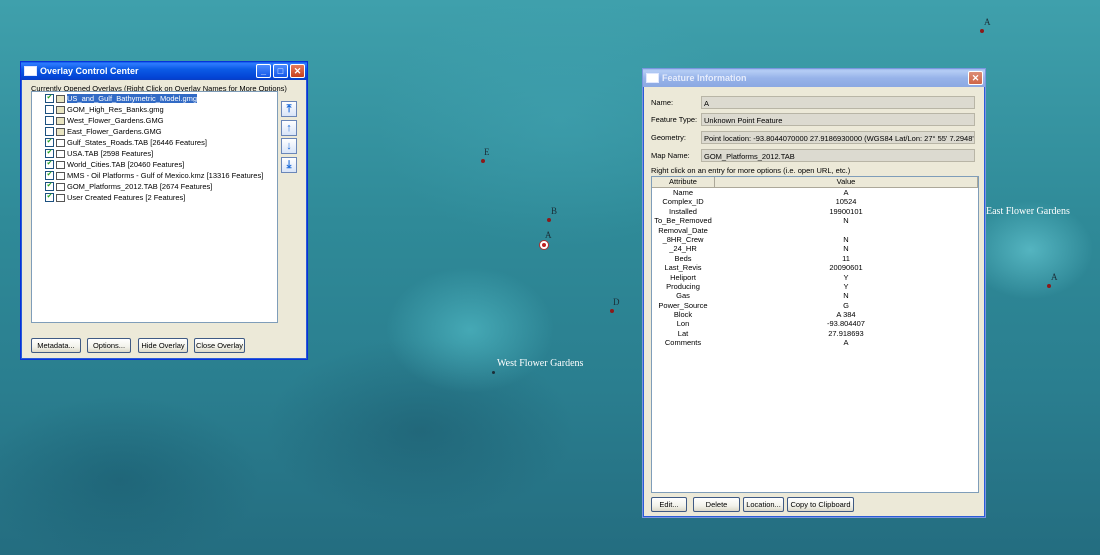 This screenshot has height=555, width=1100. I want to click on overlay-name: USA.TAB [2598 Features], so click(110, 153).